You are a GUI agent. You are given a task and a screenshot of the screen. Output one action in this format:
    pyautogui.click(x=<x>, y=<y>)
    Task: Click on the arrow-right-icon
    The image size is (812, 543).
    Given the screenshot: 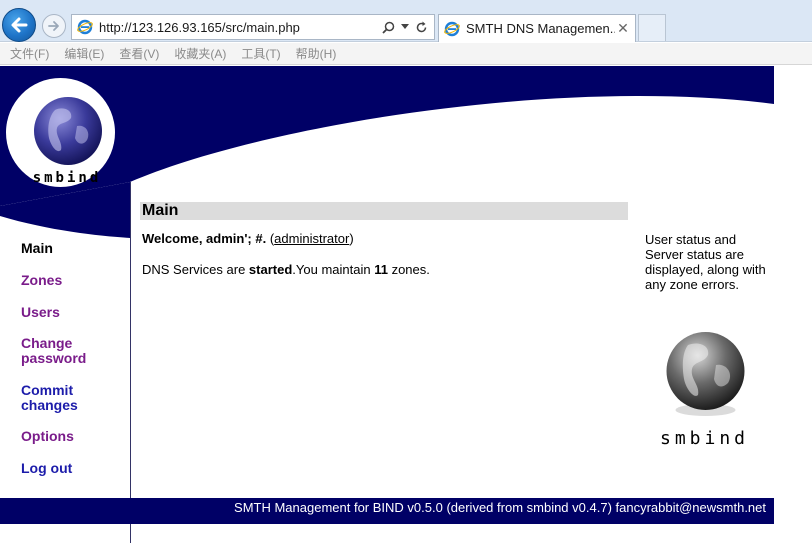 What is the action you would take?
    pyautogui.click(x=53, y=26)
    